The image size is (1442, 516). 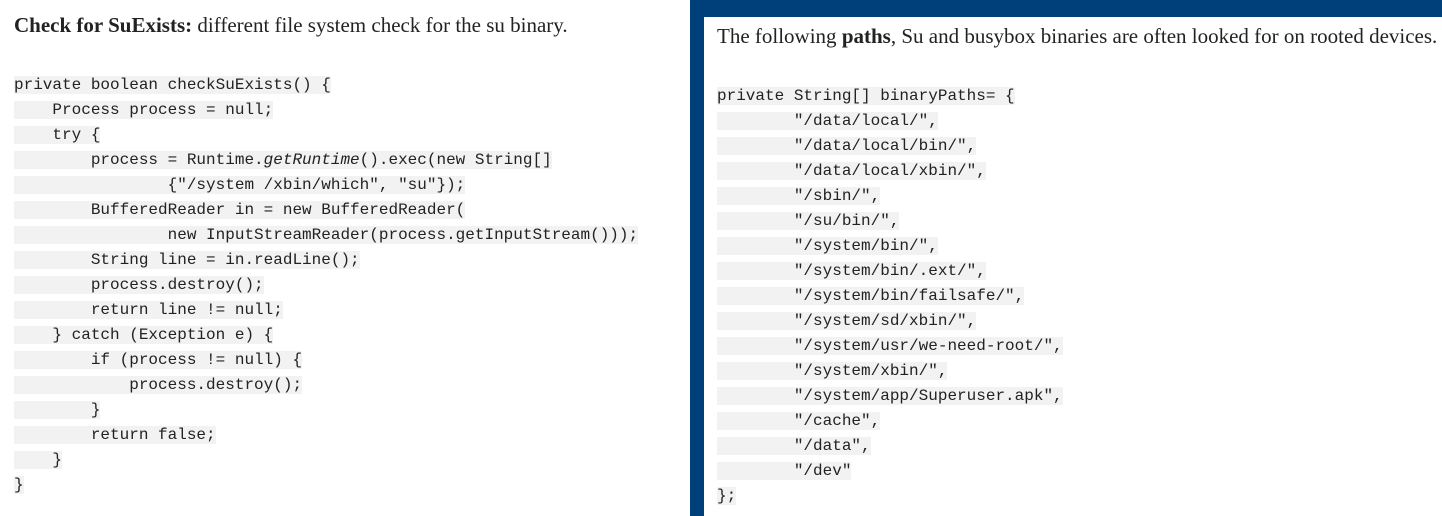 I want to click on code-text: };, so click(x=727, y=496).